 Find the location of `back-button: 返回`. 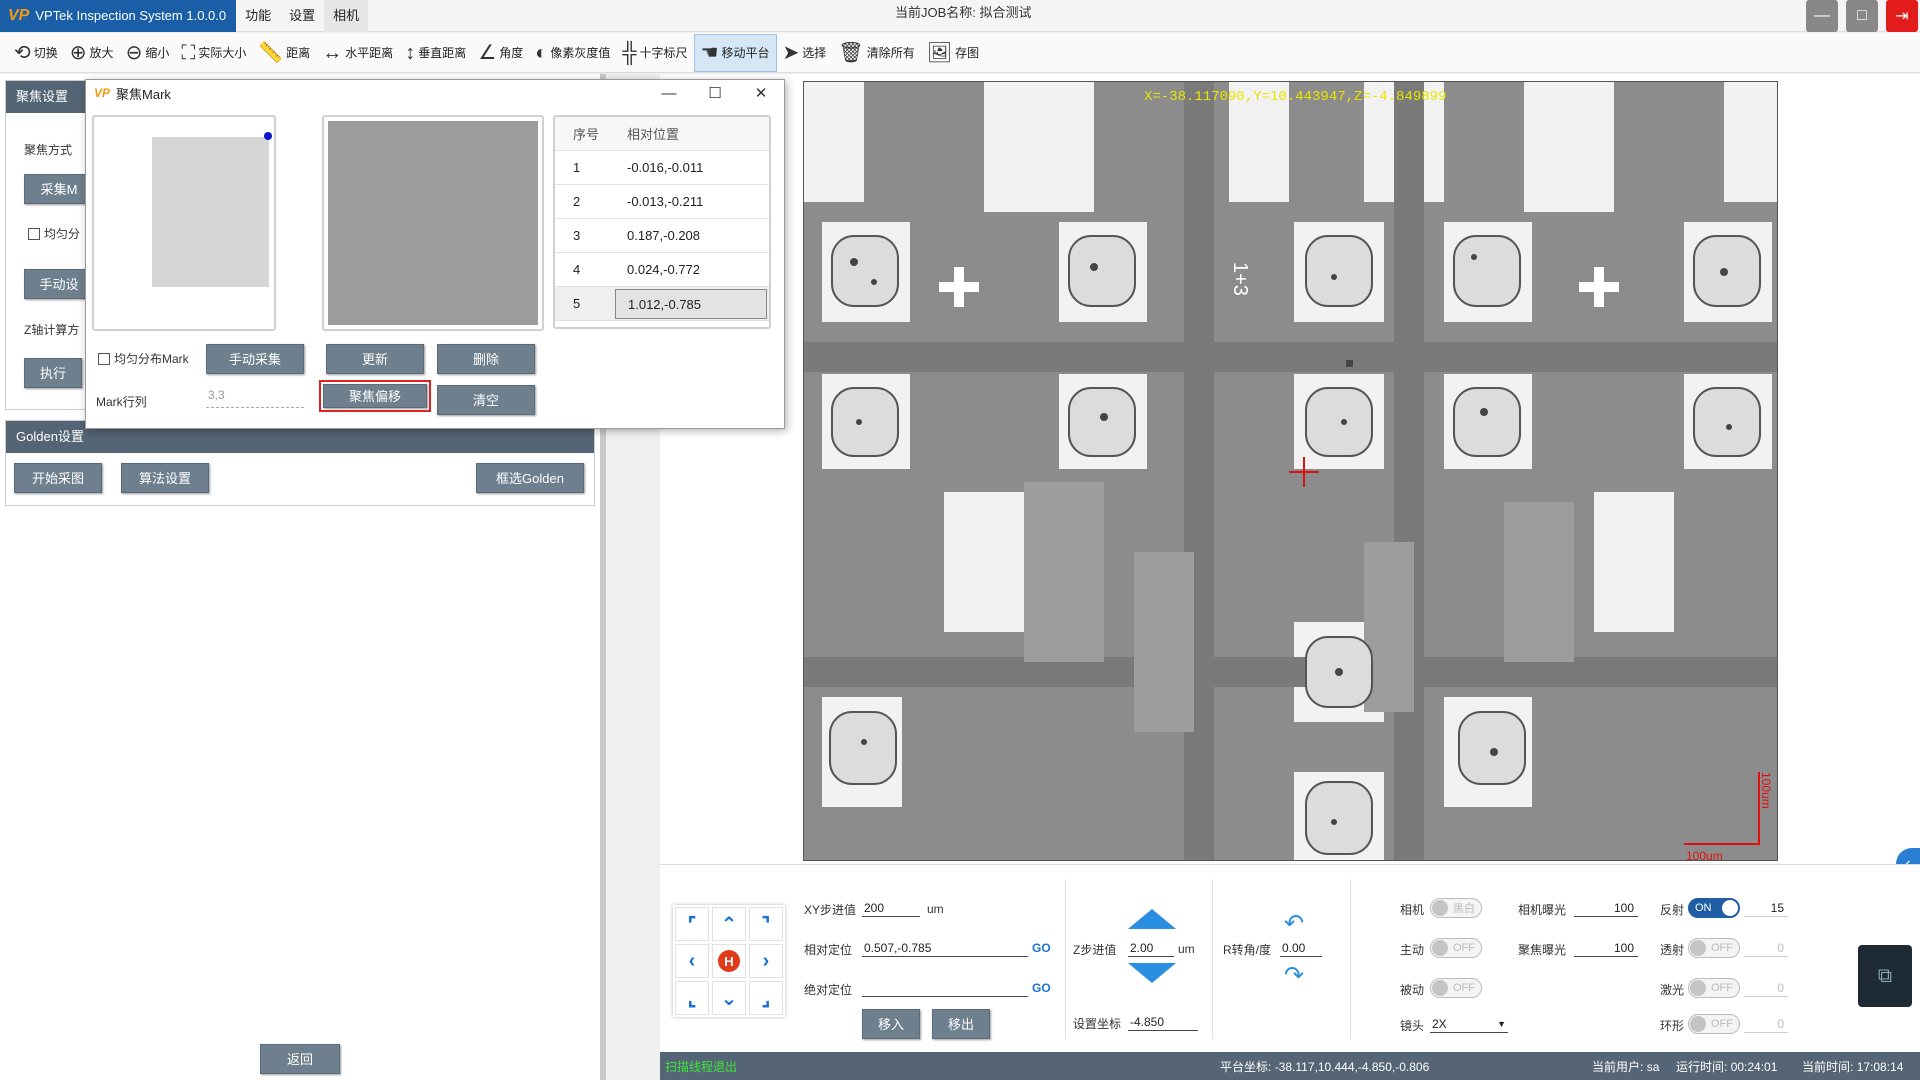

back-button: 返回 is located at coordinates (300, 1059).